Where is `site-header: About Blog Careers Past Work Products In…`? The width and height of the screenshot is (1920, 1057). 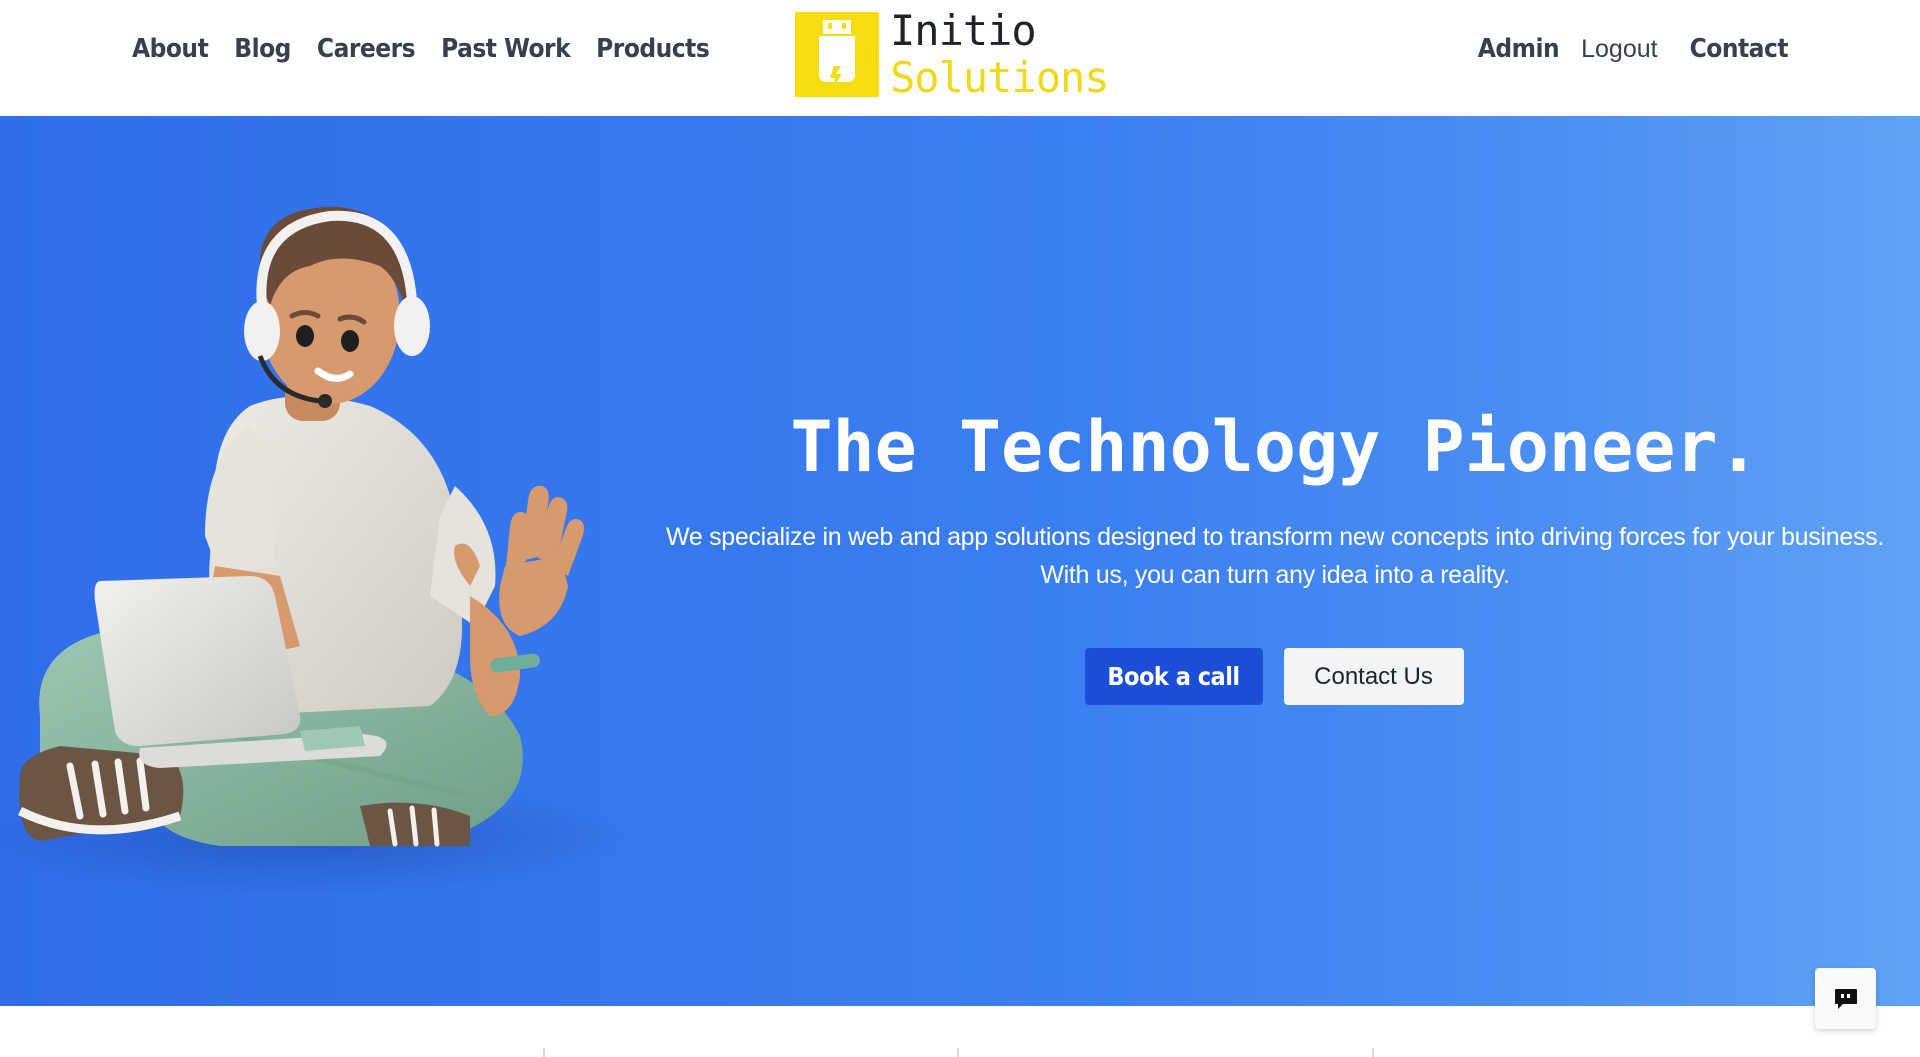
site-header: About Blog Careers Past Work Products In… is located at coordinates (960, 58).